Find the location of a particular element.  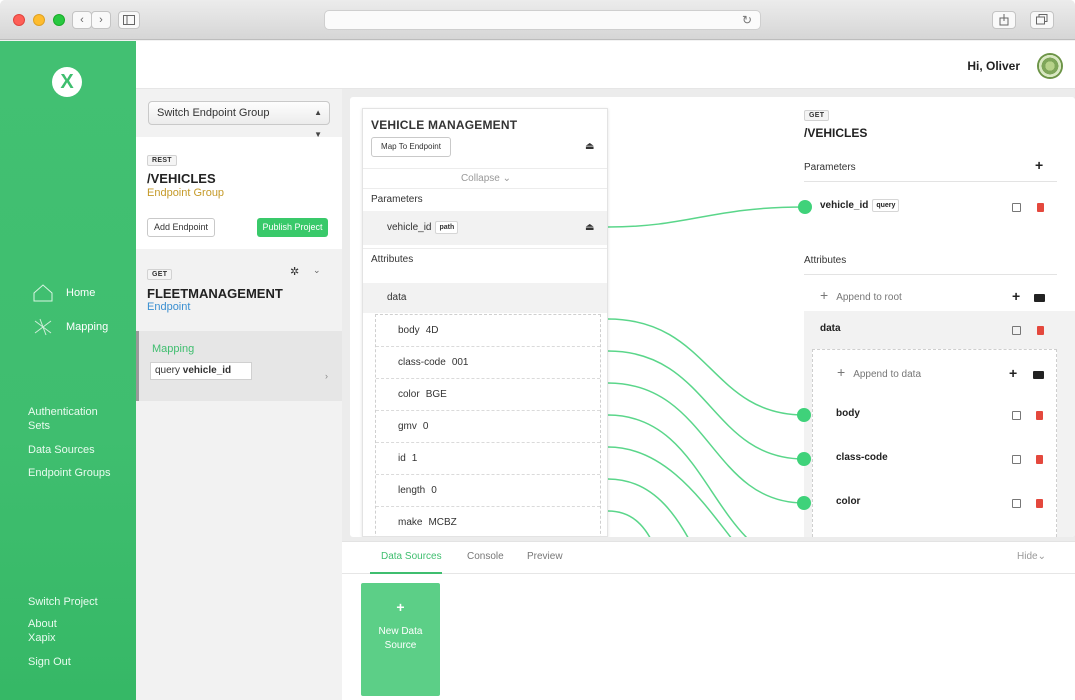

address-bar: ↻ is located at coordinates (542, 20).